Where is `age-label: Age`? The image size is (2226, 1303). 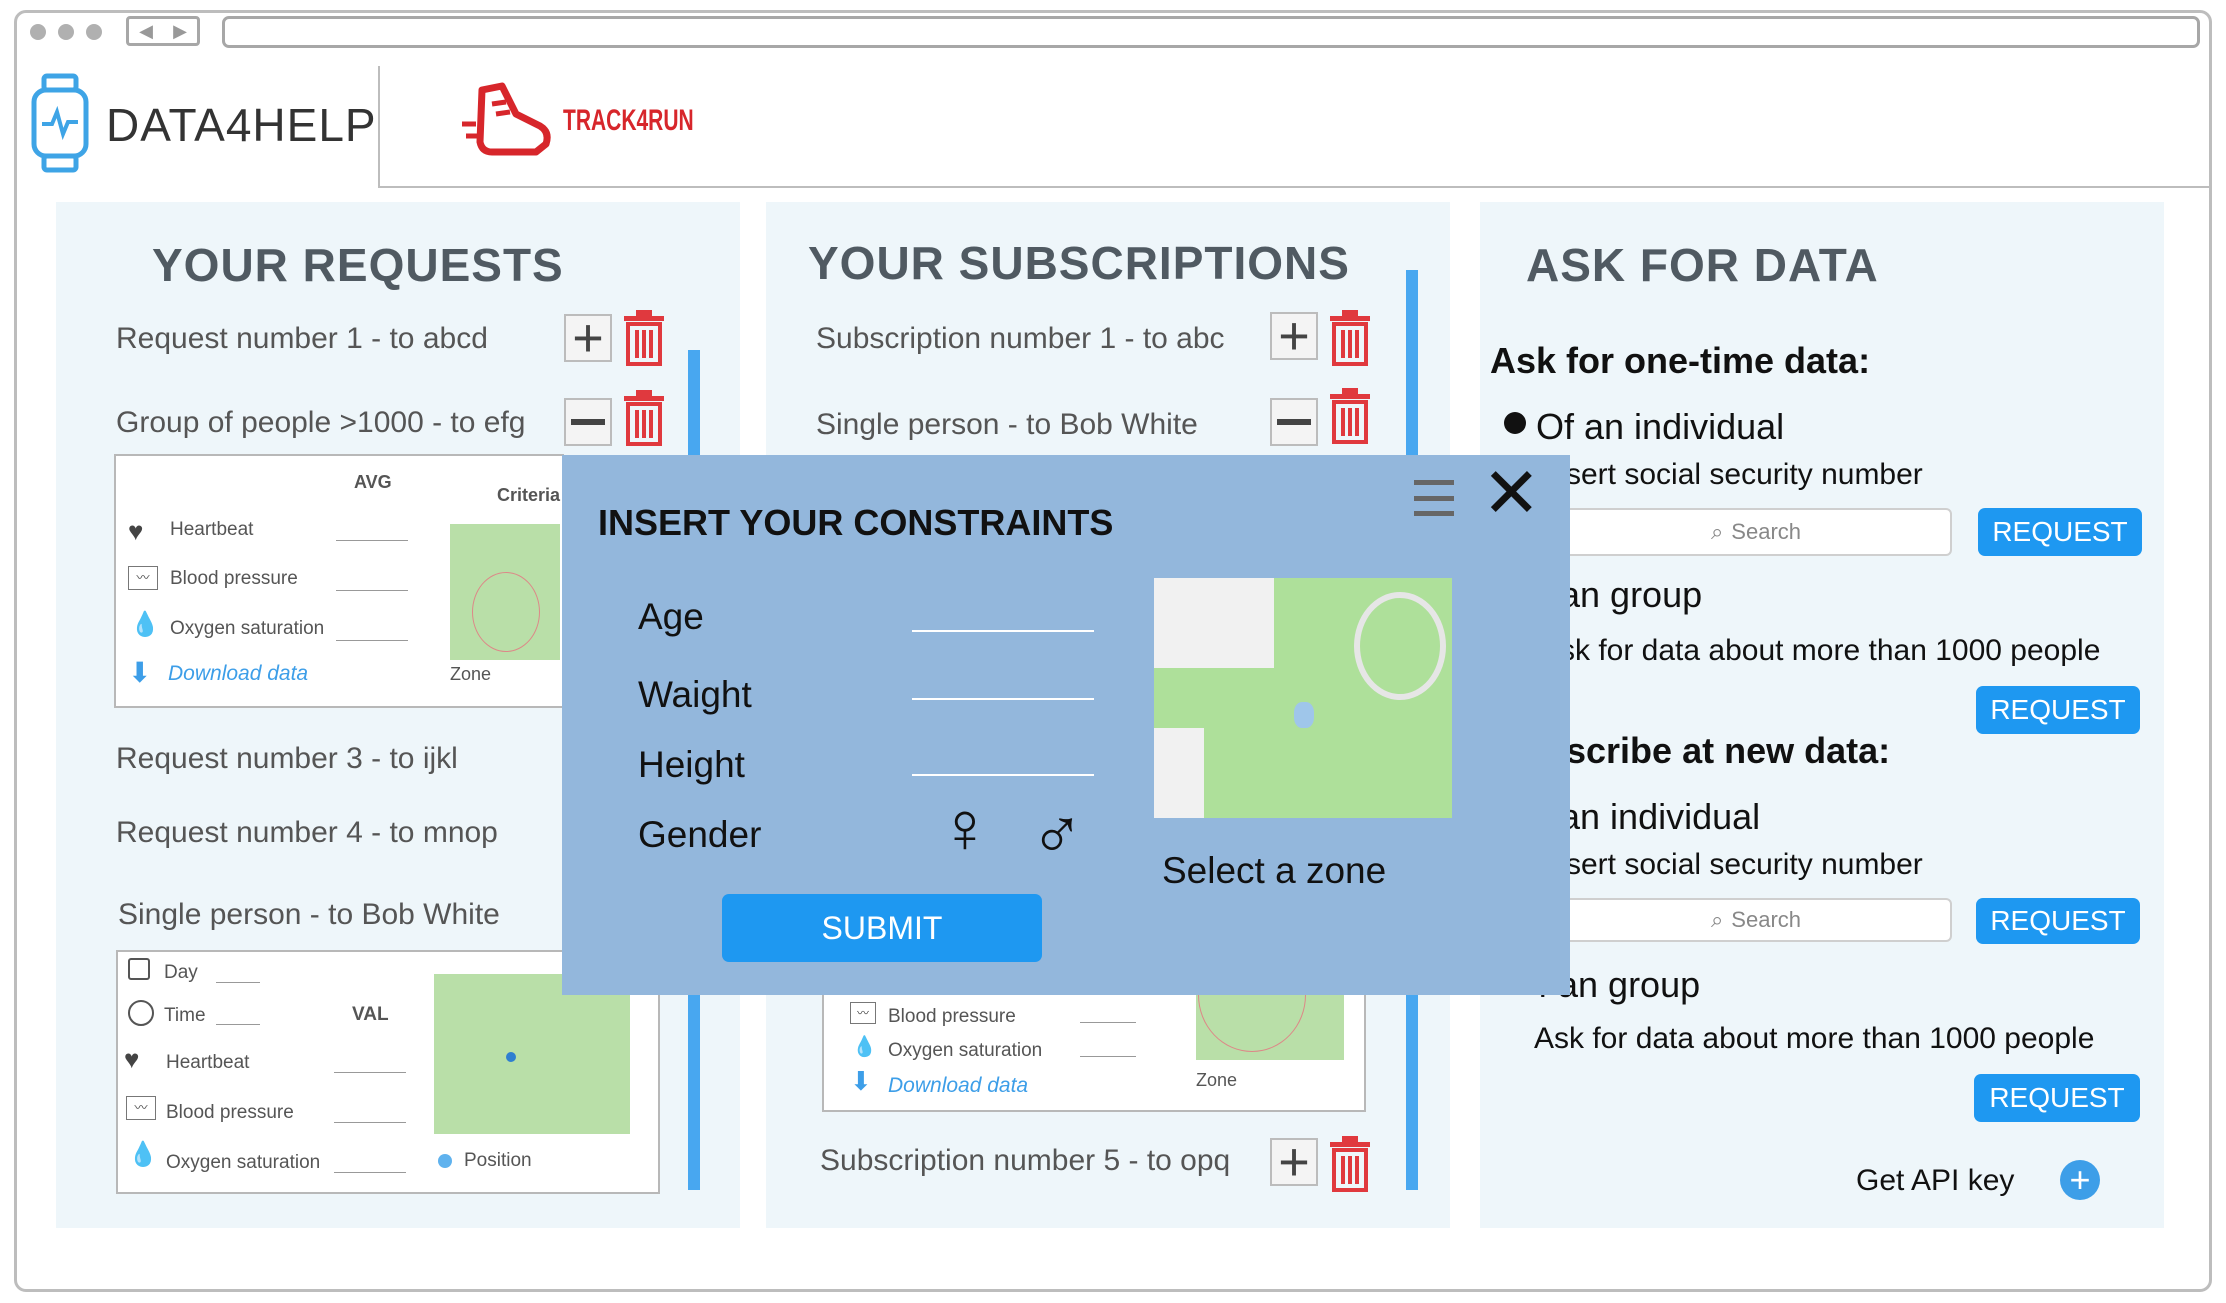
age-label: Age is located at coordinates (671, 616).